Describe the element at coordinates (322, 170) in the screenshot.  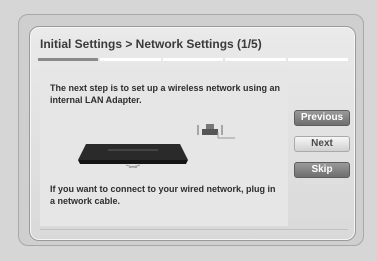
I see `skip-button: Skip` at that location.